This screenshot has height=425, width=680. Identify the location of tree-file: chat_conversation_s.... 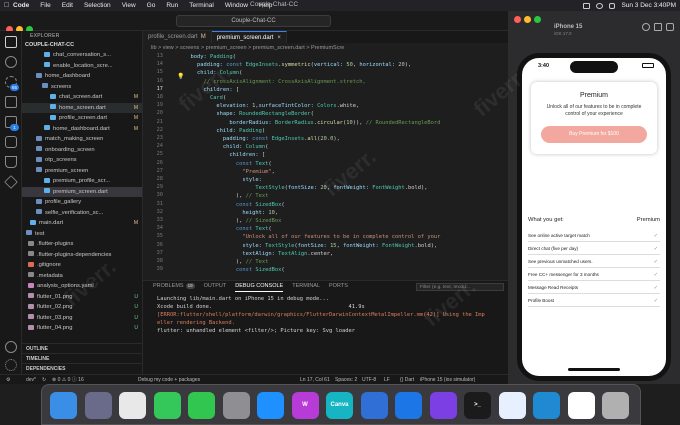
(82, 55).